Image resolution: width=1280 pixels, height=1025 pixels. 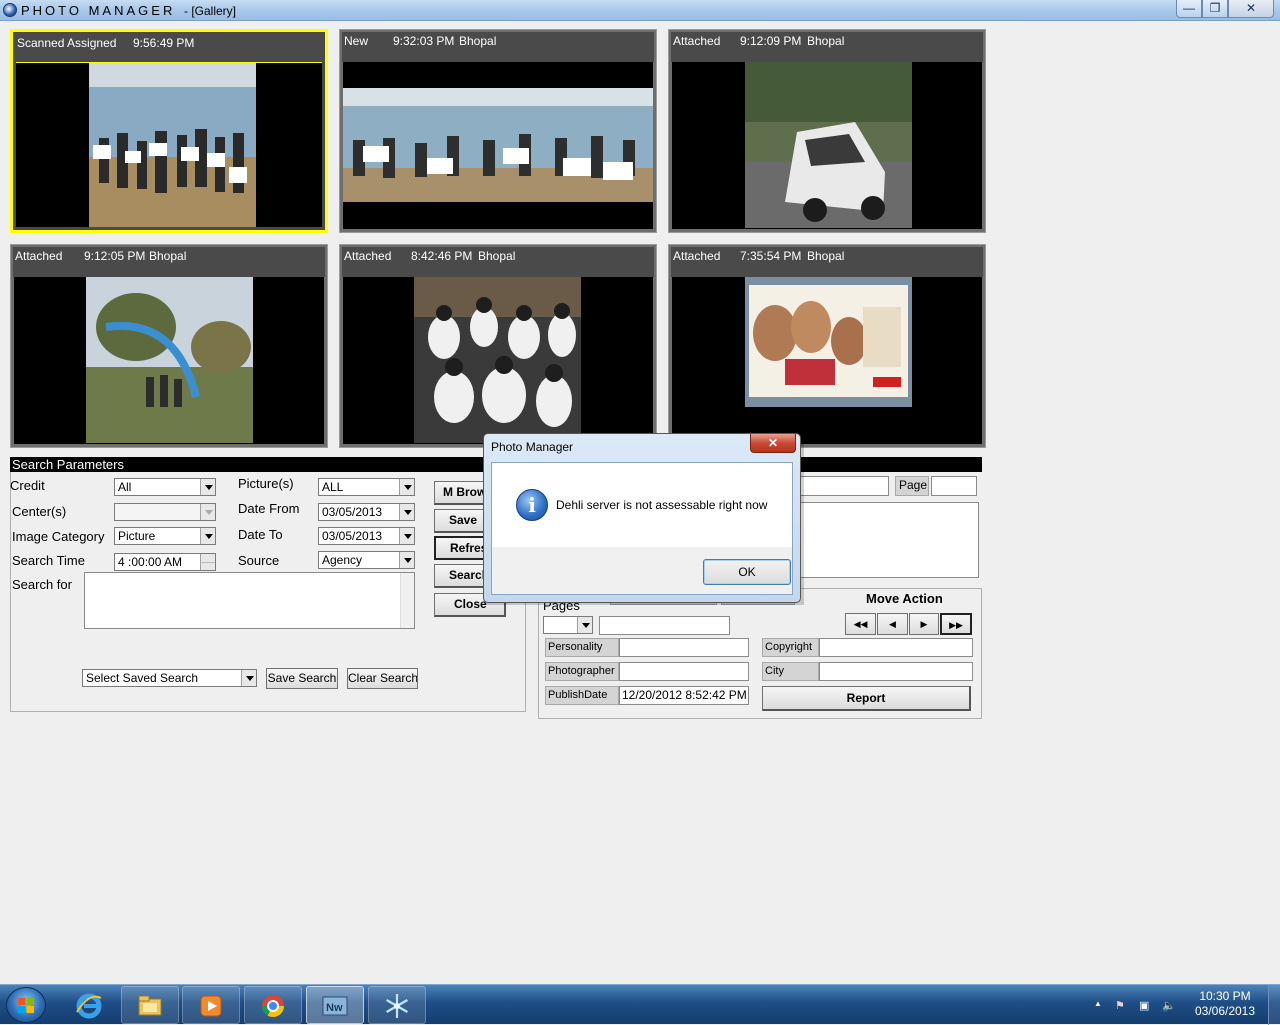 I want to click on pages-input, so click(x=664, y=625).